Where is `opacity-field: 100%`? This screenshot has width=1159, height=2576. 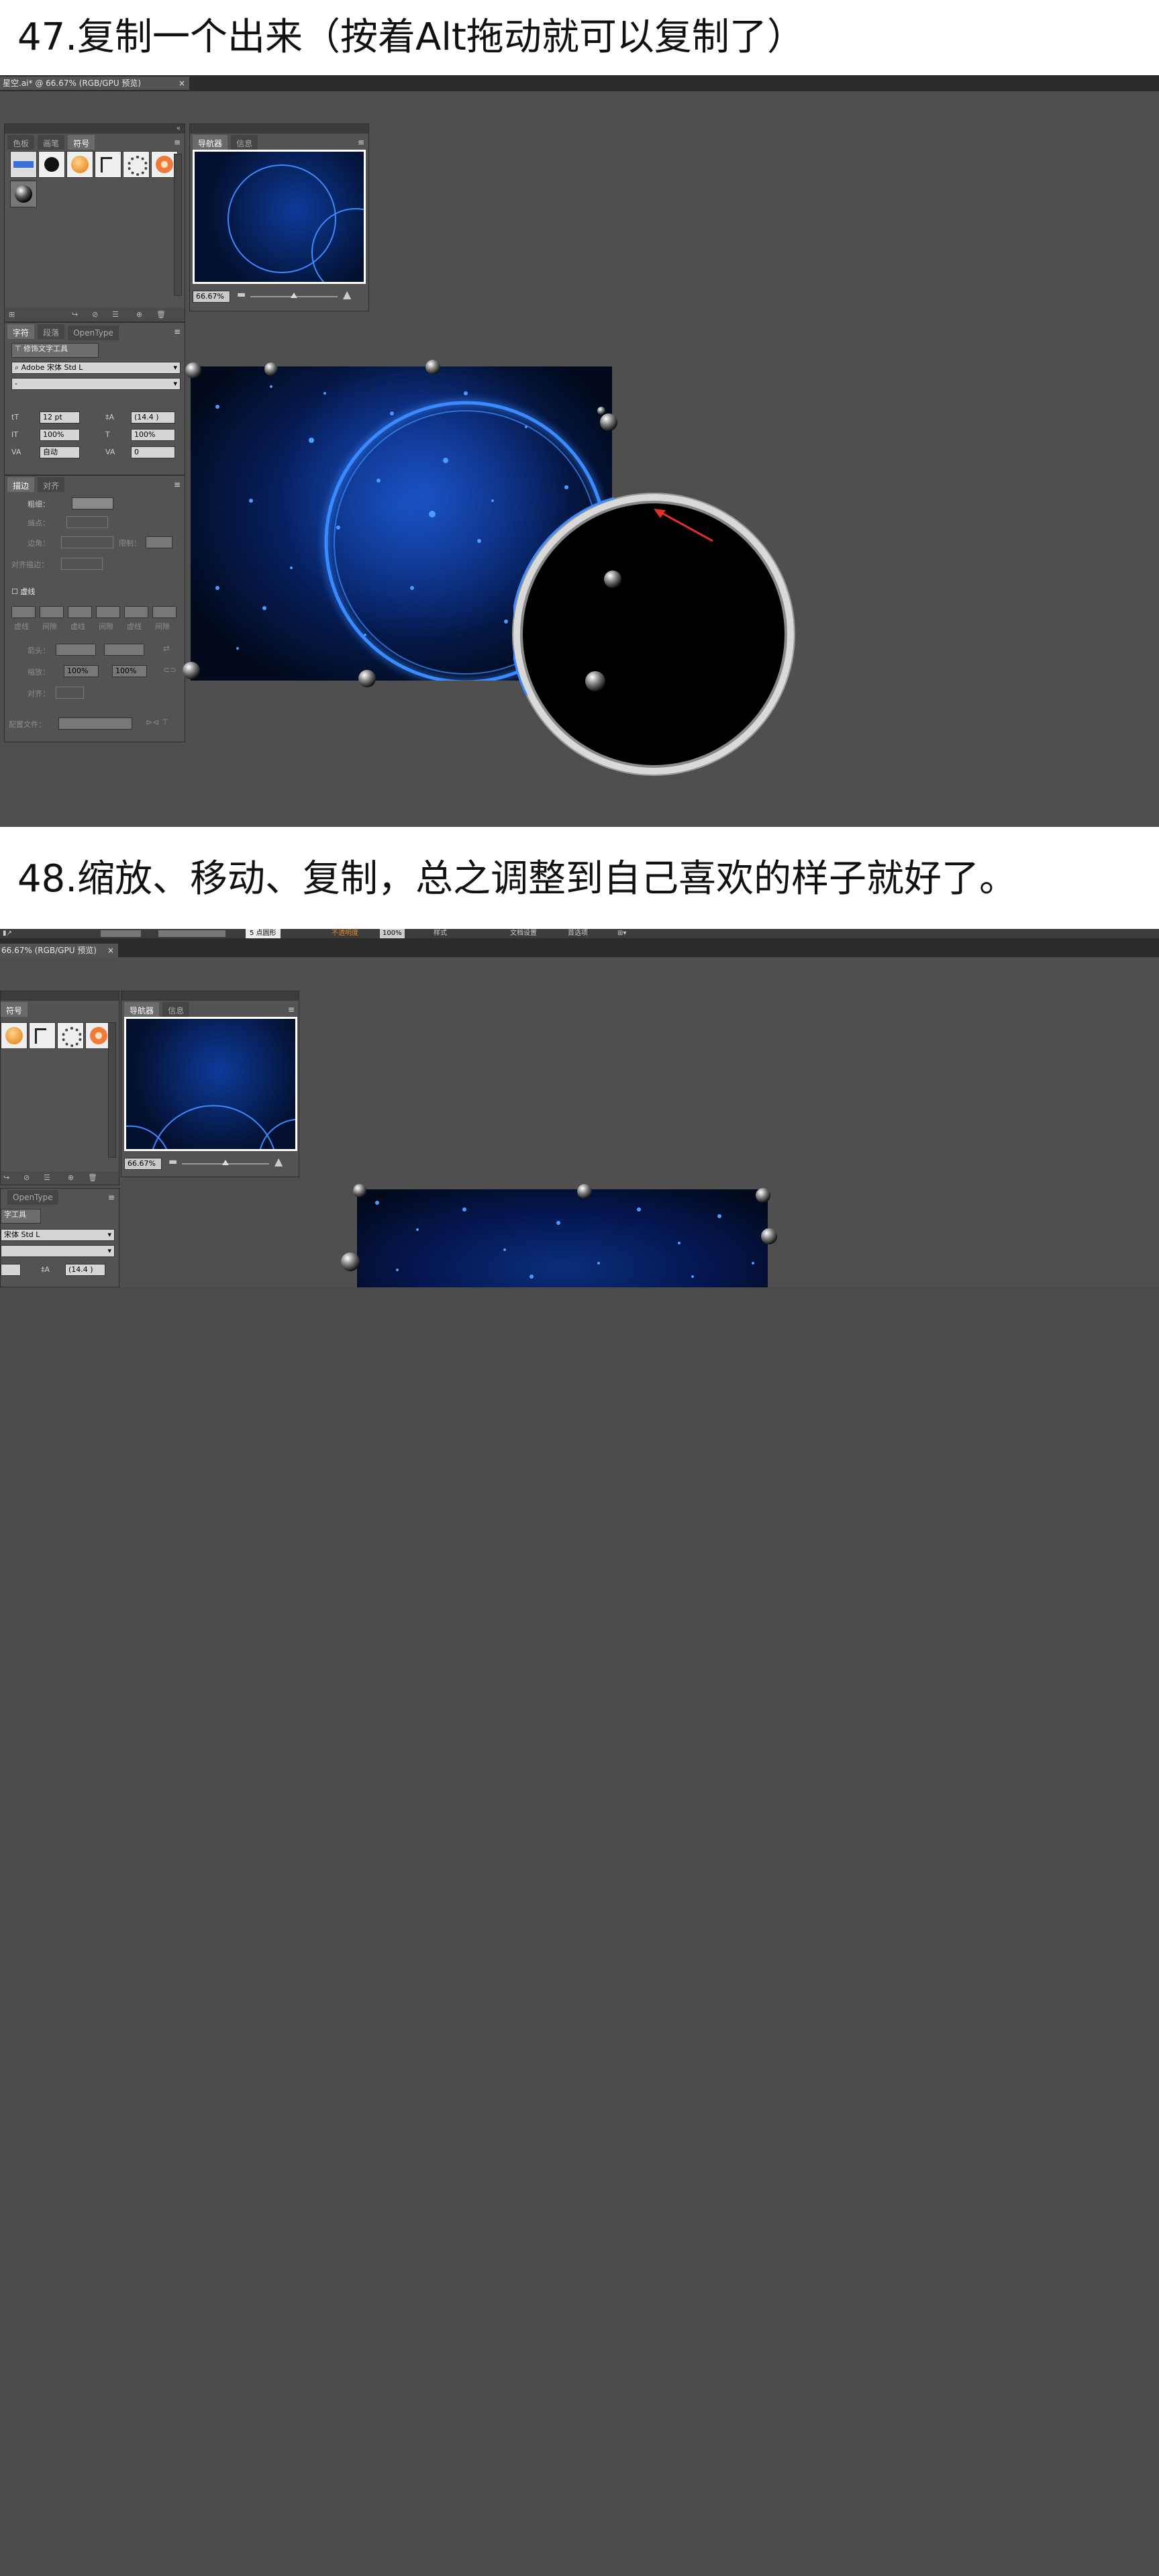 opacity-field: 100% is located at coordinates (392, 933).